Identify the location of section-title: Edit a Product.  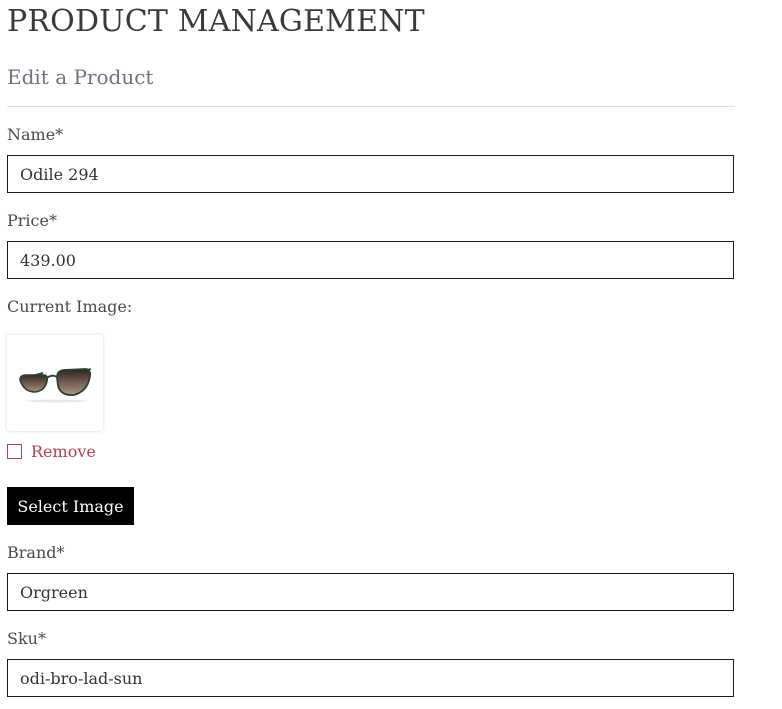
(80, 77).